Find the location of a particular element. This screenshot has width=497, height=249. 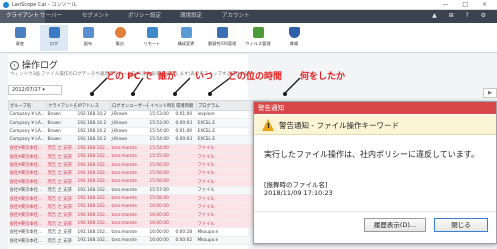

tool-remote: リモート is located at coordinates (152, 38).